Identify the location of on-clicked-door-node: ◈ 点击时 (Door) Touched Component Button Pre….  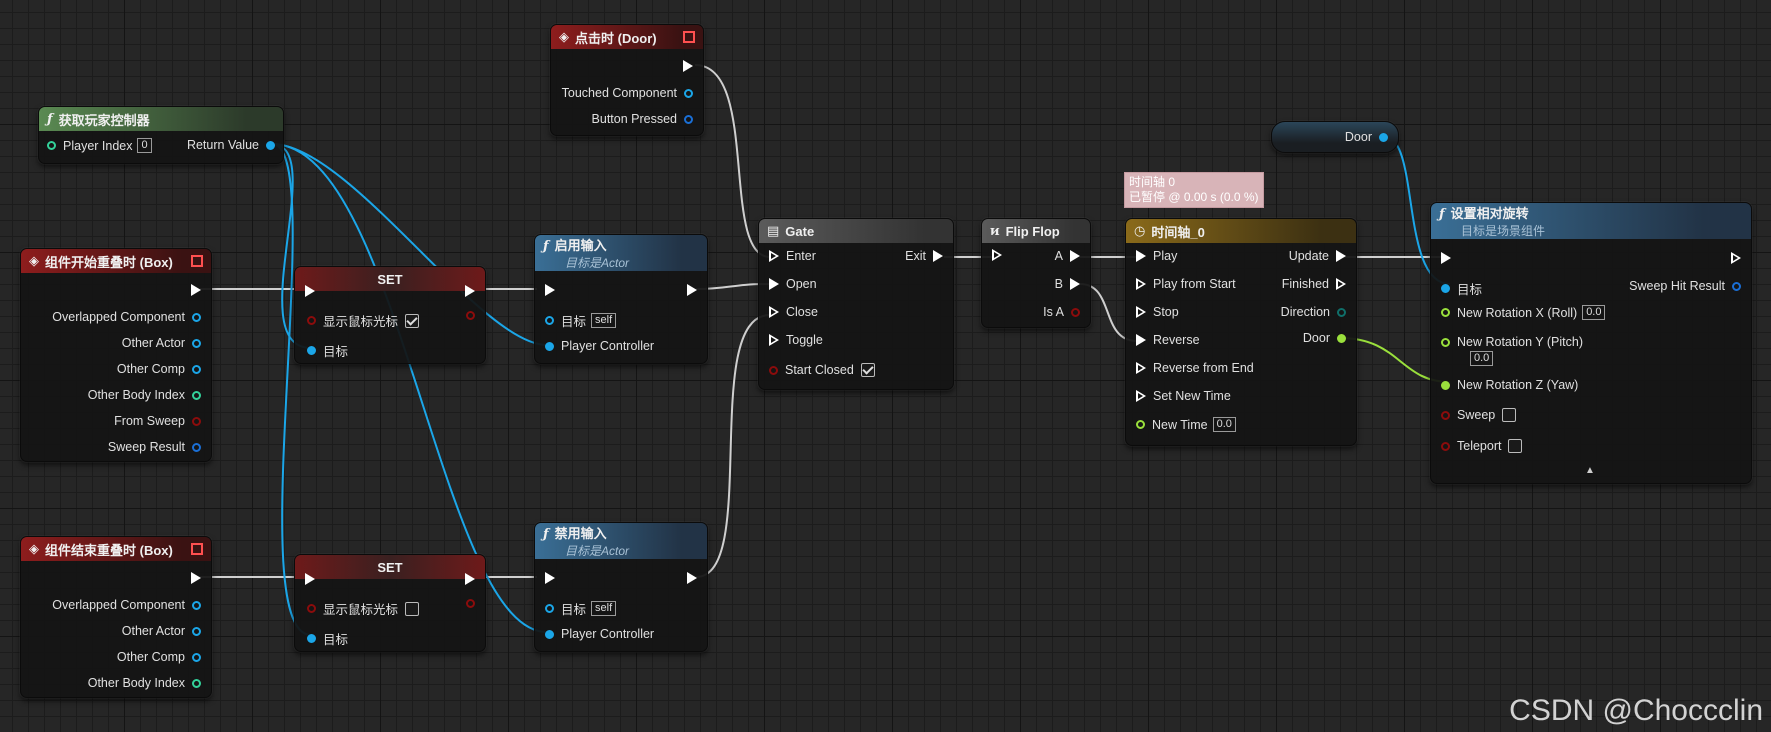
(627, 80).